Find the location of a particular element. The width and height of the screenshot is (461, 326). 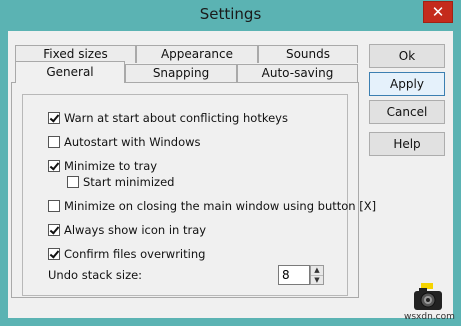

option-minimize-to-tray: Minimize to tray is located at coordinates (102, 166).